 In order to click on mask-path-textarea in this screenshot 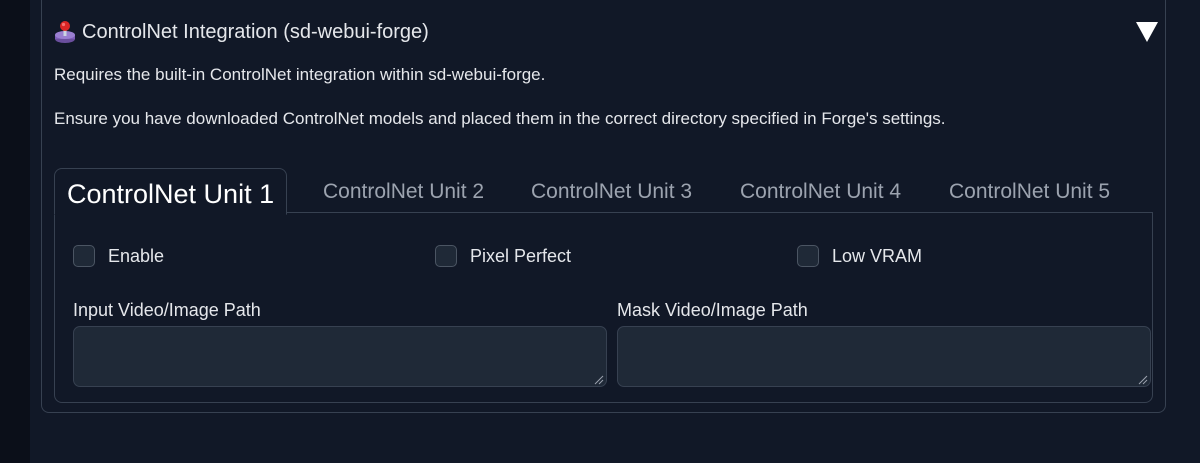, I will do `click(884, 356)`.